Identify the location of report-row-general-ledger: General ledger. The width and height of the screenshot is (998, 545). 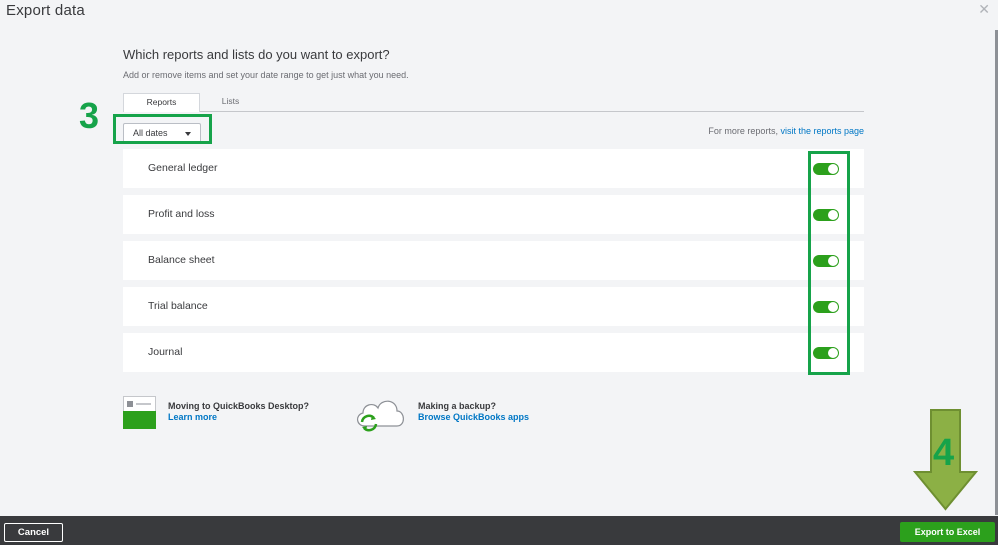
(493, 168).